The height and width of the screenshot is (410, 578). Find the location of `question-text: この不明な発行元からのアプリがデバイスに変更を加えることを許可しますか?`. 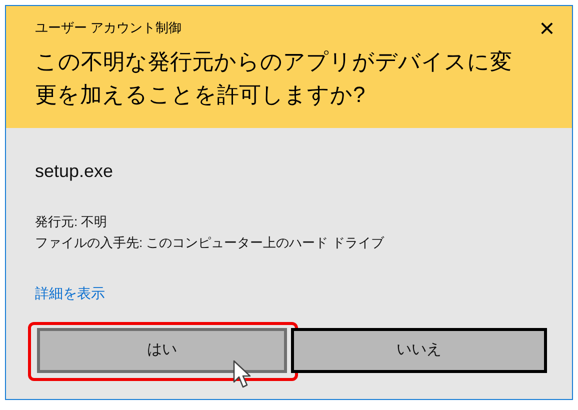

question-text: この不明な発行元からのアプリがデバイスに変更を加えることを許可しますか? is located at coordinates (274, 78).